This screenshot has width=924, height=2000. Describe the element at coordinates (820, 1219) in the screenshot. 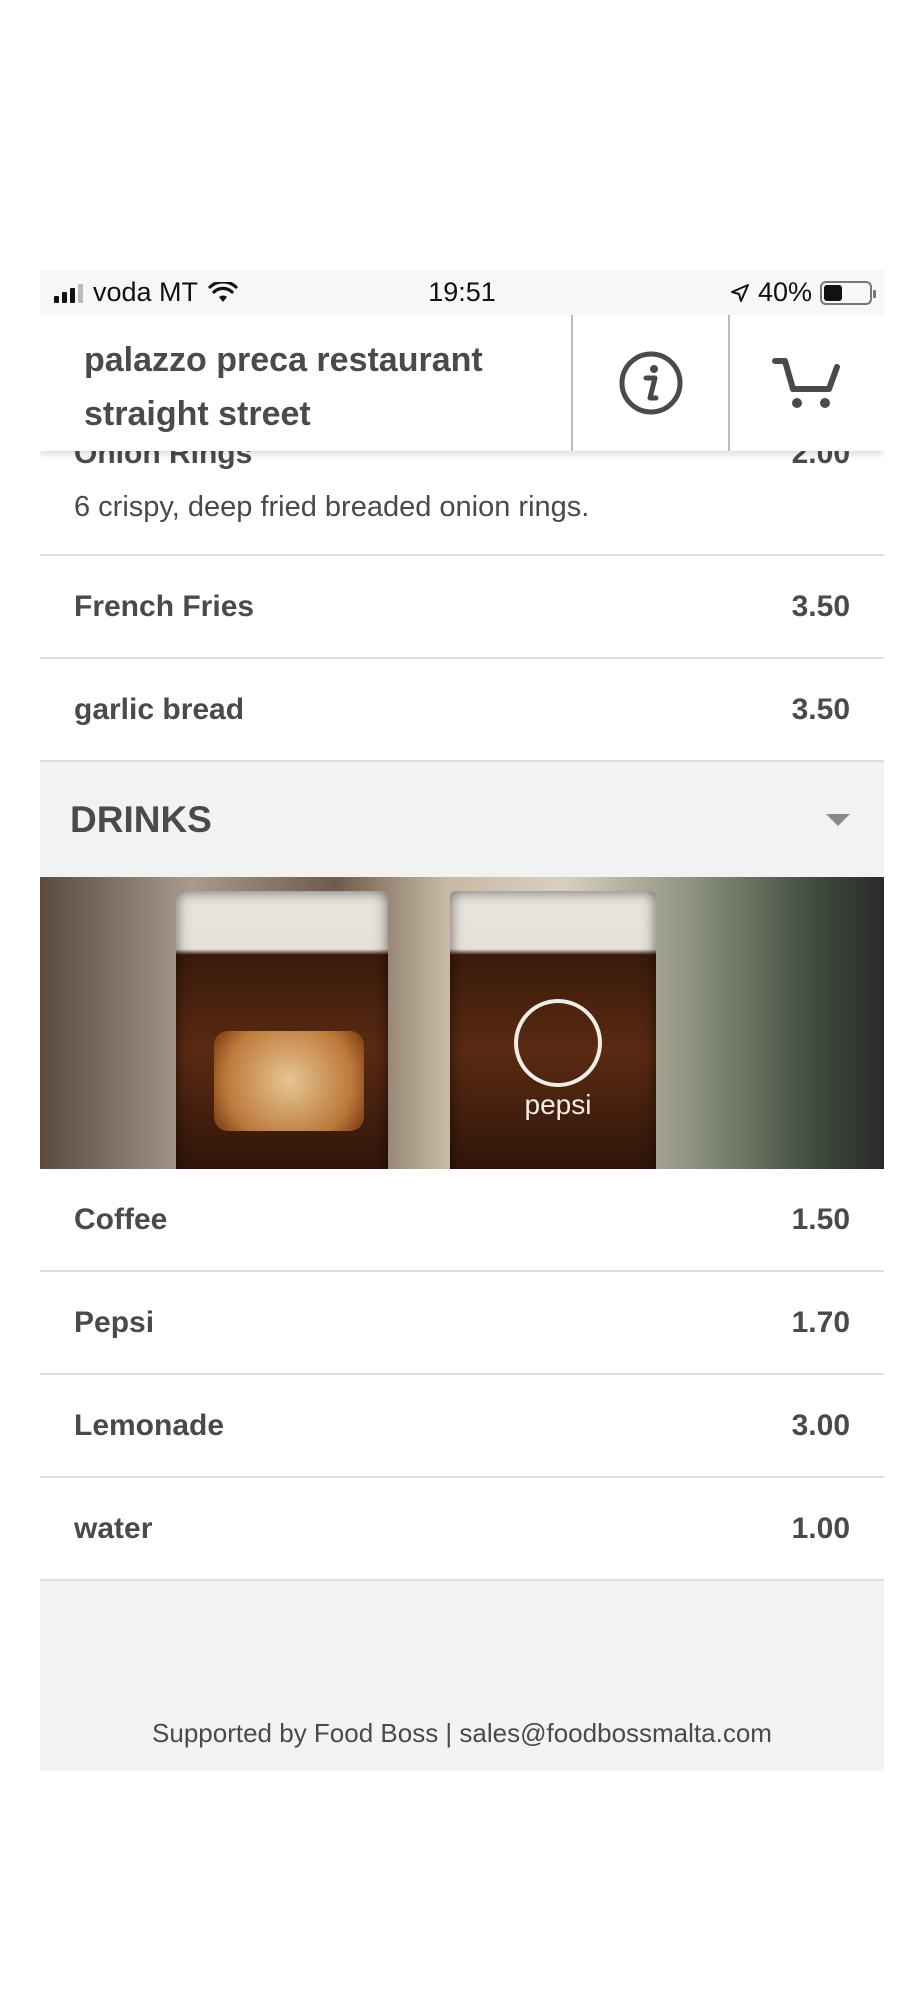

I see `item-price: 1.50` at that location.